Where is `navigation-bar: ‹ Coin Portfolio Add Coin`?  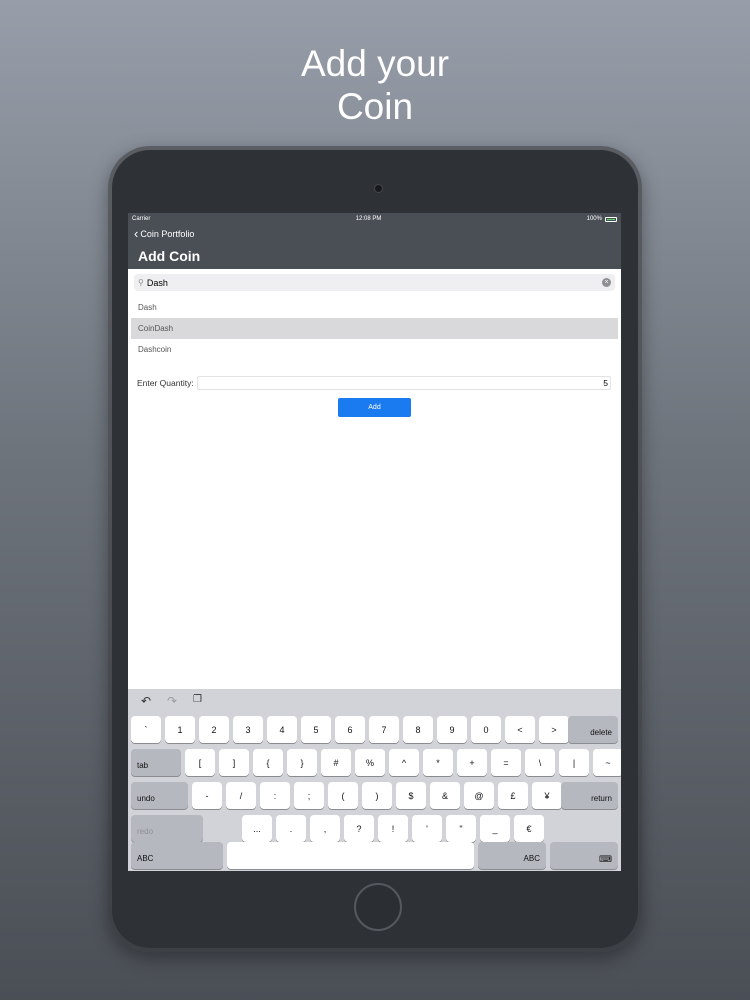
navigation-bar: ‹ Coin Portfolio Add Coin is located at coordinates (374, 247).